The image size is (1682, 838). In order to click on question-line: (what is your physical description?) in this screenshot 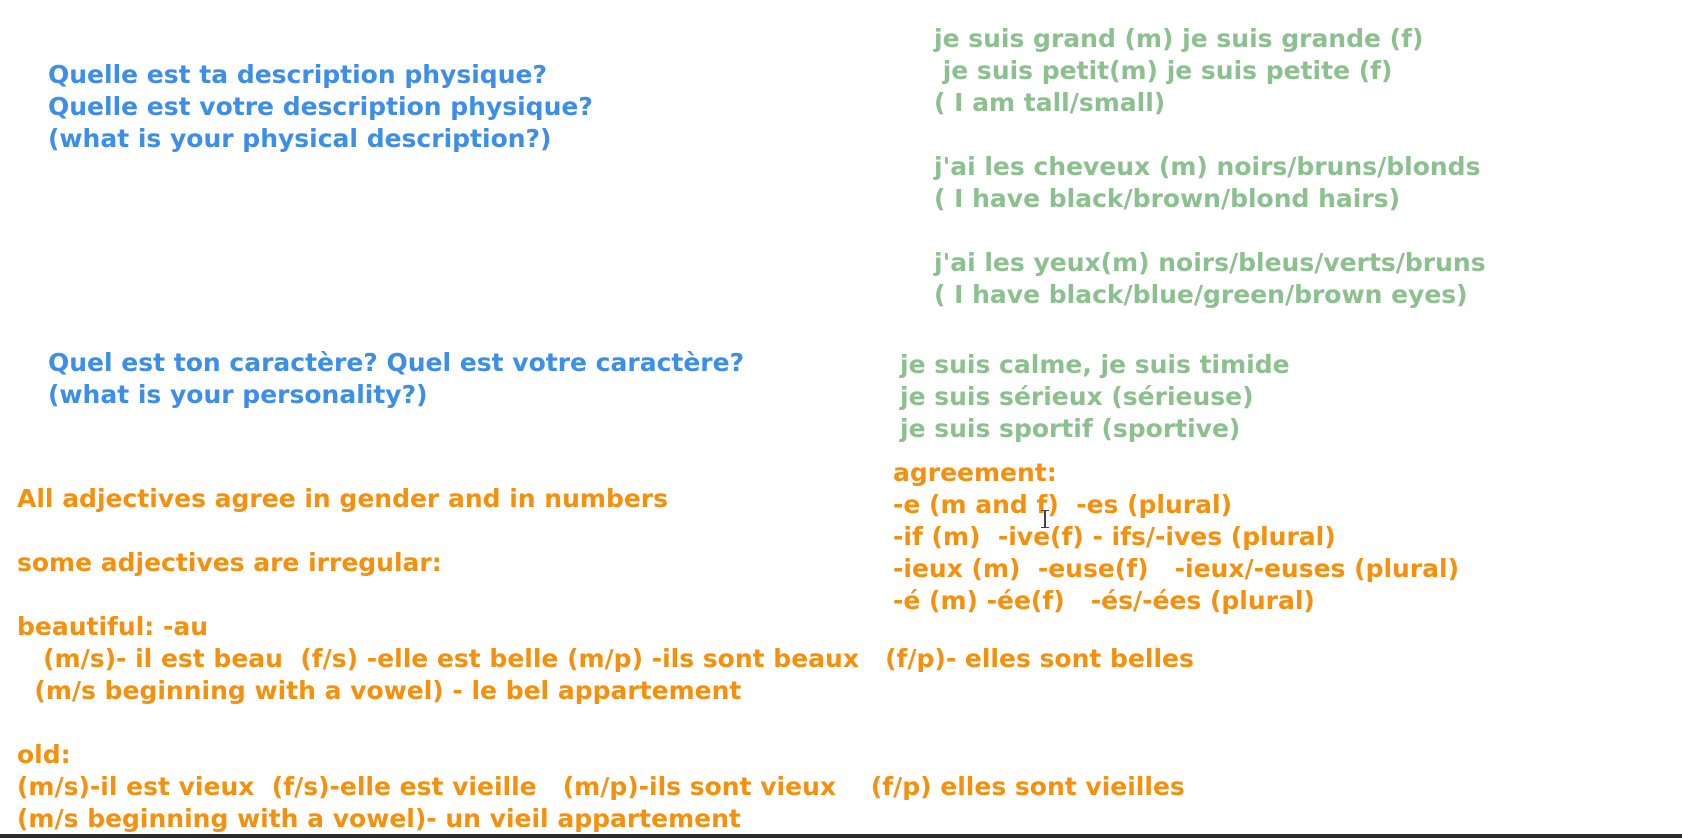, I will do `click(300, 138)`.